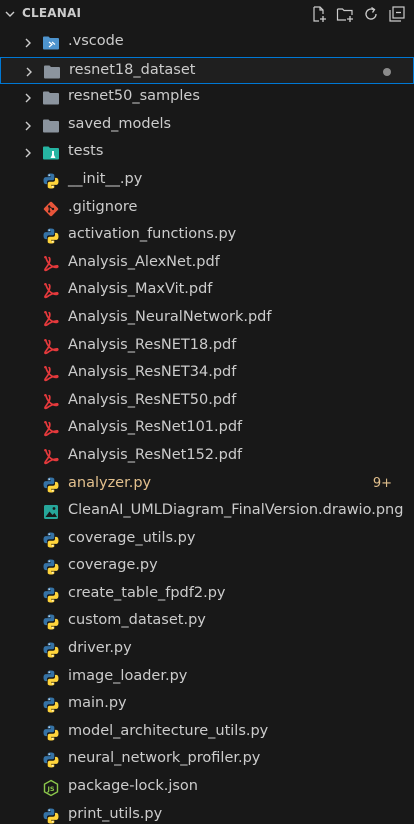 Image resolution: width=414 pixels, height=824 pixels. Describe the element at coordinates (134, 96) in the screenshot. I see `tree-item-label: resnet50_samples` at that location.